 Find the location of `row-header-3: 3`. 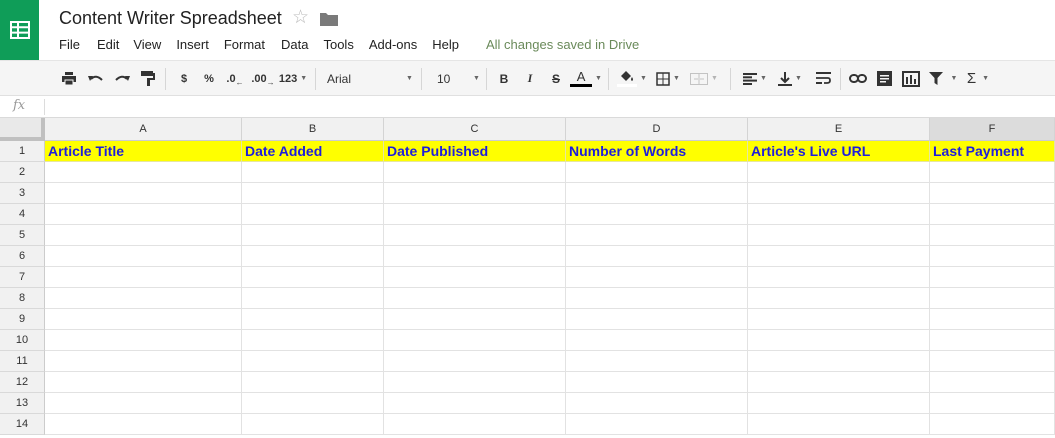

row-header-3: 3 is located at coordinates (22, 193).